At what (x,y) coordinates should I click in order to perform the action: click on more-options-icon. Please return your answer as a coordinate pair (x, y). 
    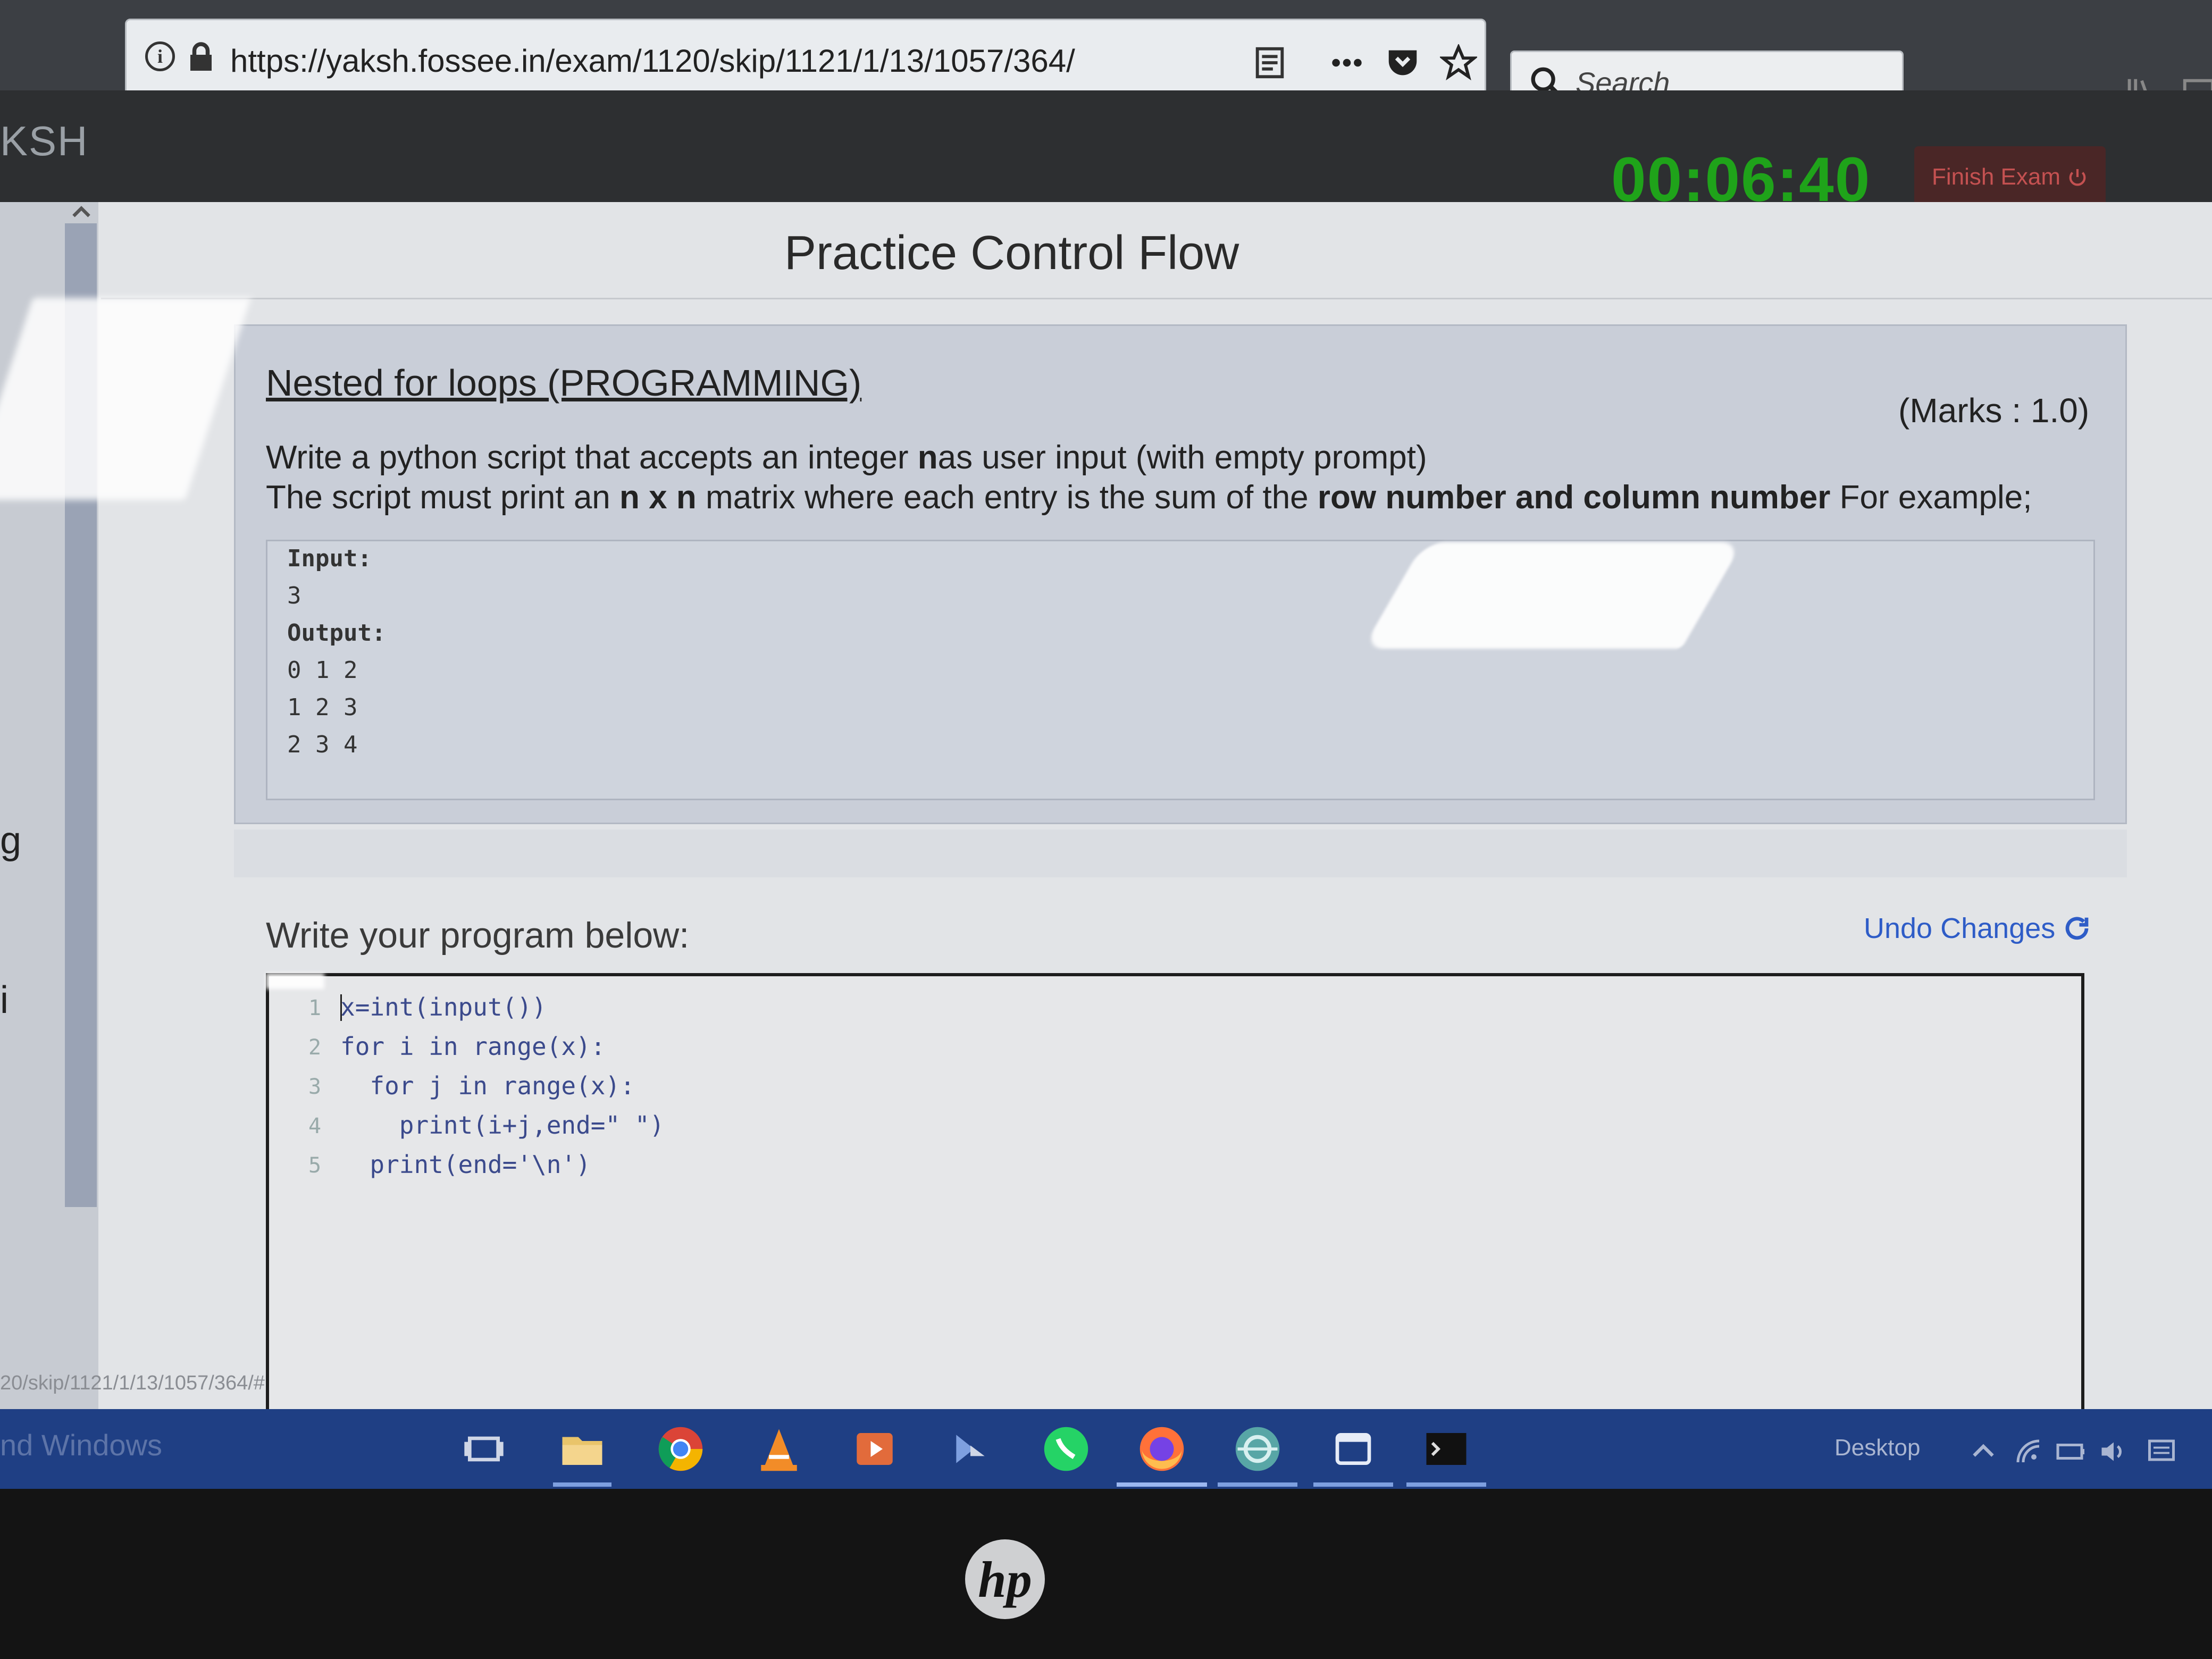
    Looking at the image, I should click on (1346, 62).